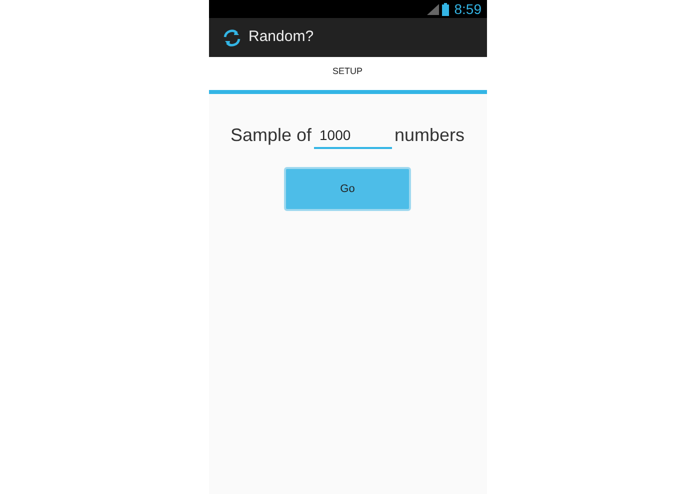  I want to click on app-title: Random?, so click(281, 37).